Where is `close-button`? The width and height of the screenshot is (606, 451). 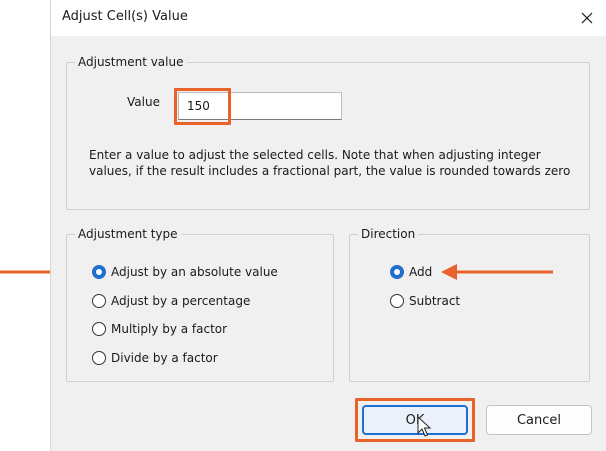 close-button is located at coordinates (586, 18).